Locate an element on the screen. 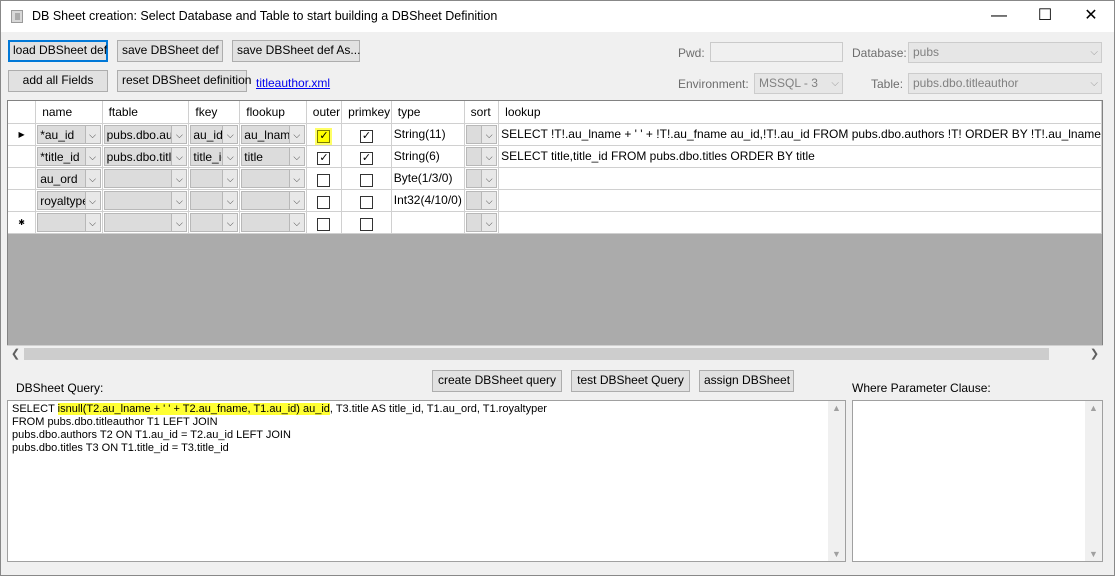 The width and height of the screenshot is (1115, 576). table-select: pubs.dbo.titleauthor ⌵ is located at coordinates (1005, 83).